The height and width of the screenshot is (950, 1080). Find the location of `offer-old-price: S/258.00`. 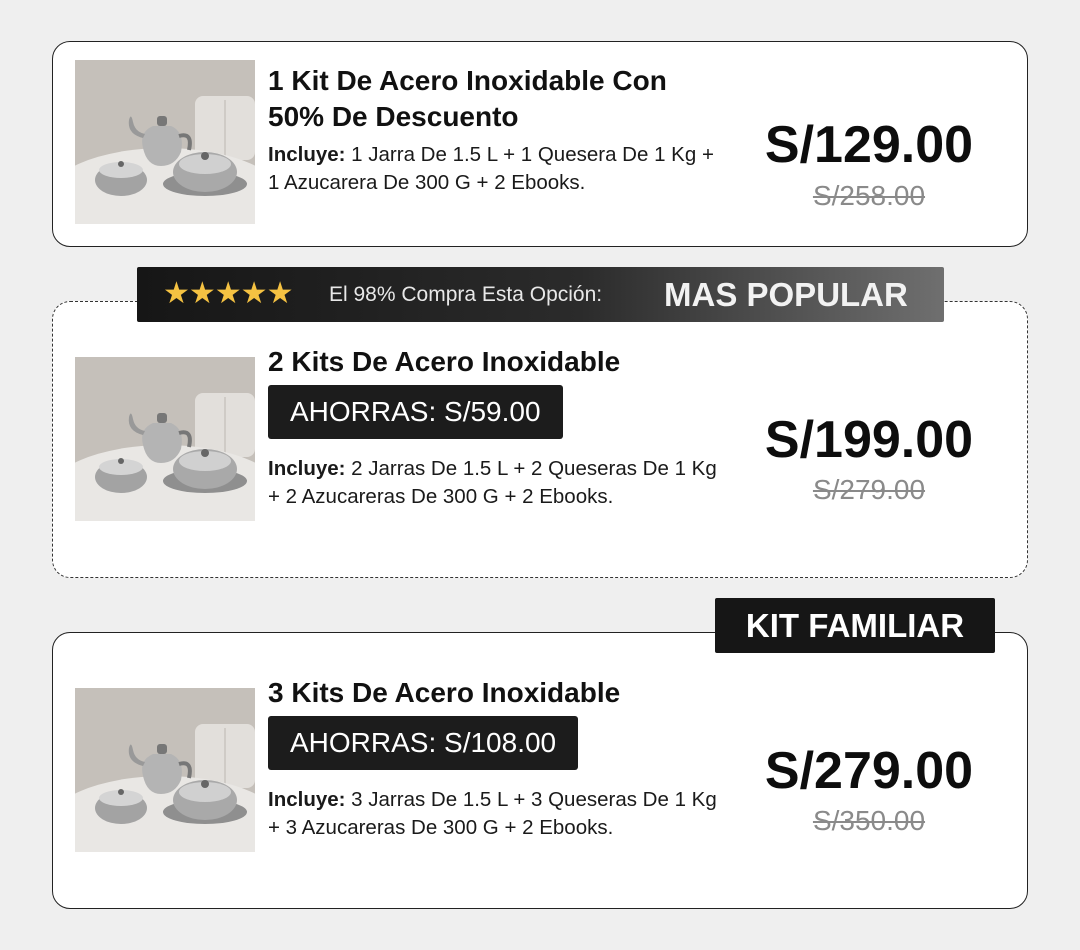

offer-old-price: S/258.00 is located at coordinates (869, 195).